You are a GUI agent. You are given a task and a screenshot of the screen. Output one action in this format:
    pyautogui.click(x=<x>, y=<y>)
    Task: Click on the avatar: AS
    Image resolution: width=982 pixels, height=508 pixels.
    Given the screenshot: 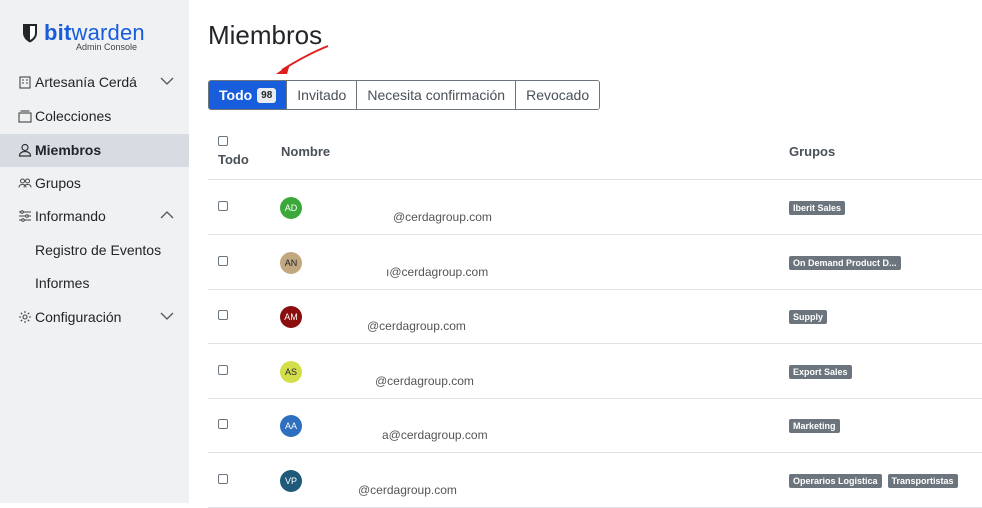 What is the action you would take?
    pyautogui.click(x=291, y=372)
    